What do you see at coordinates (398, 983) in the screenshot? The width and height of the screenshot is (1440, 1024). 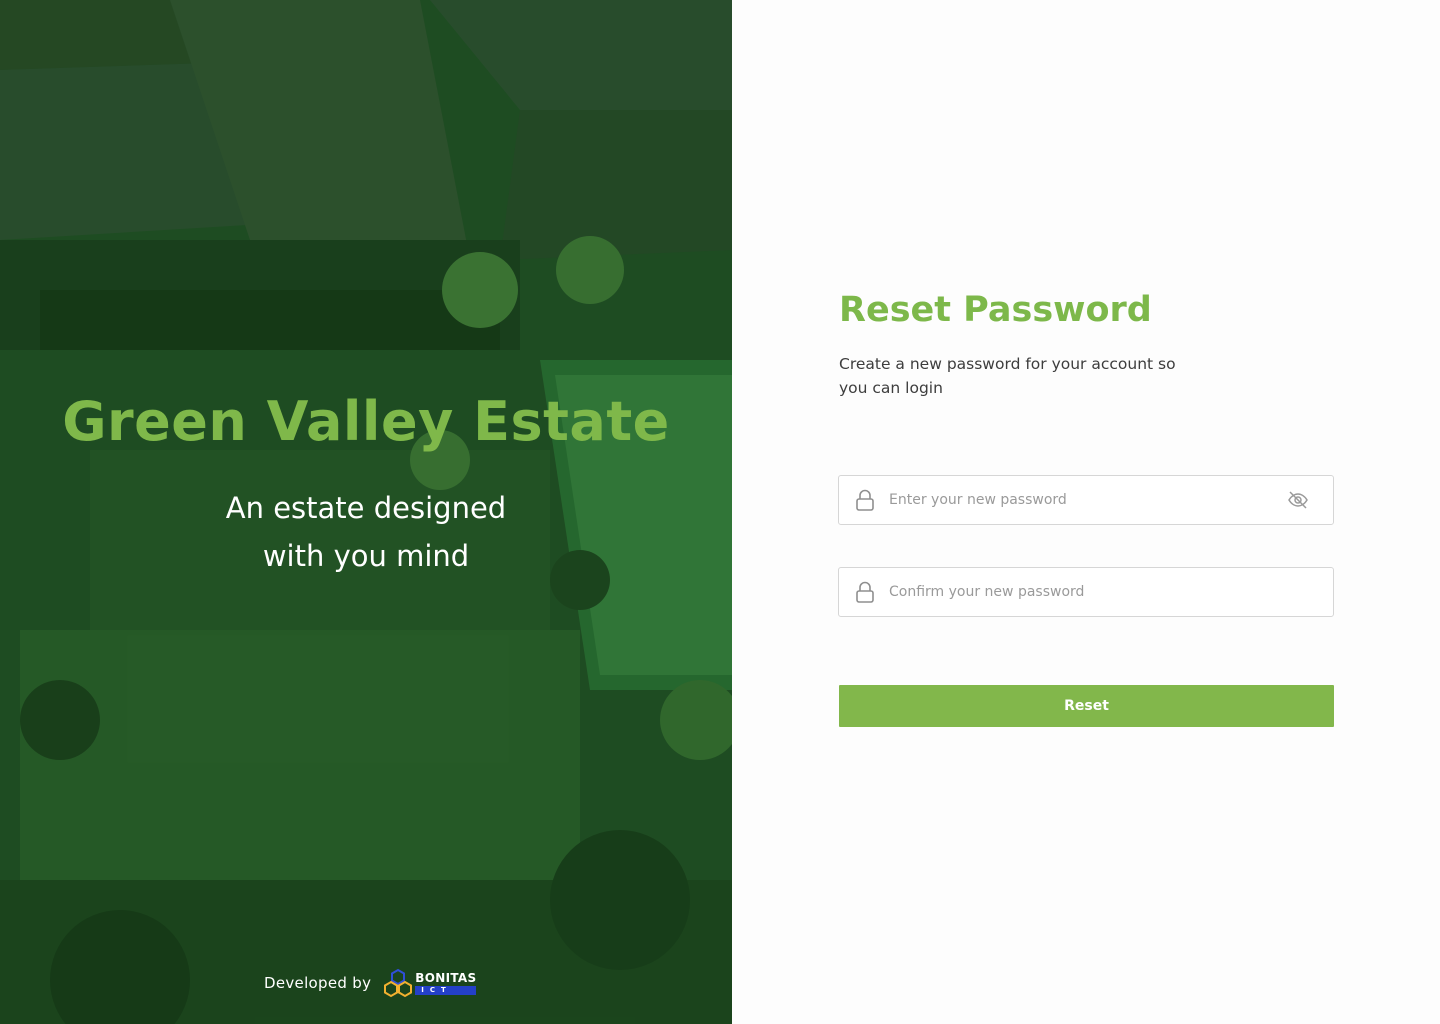 I see `hexagon-logo-icon` at bounding box center [398, 983].